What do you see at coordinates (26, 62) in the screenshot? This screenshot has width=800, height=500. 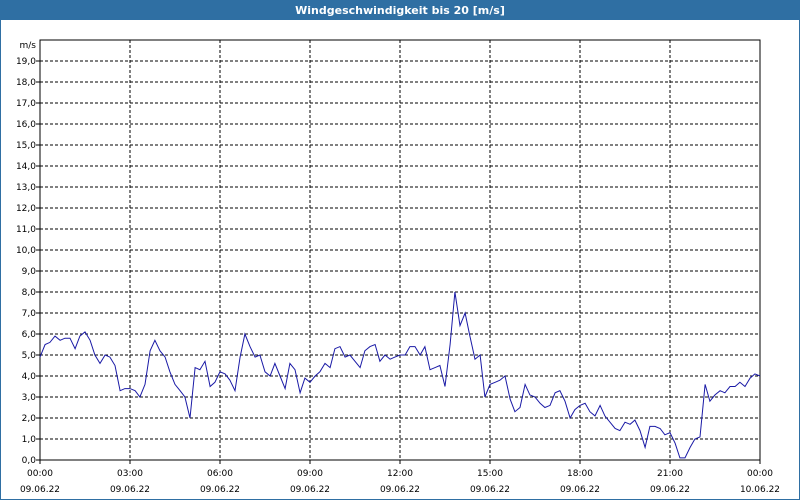 I see `y-tick-label: 19,0` at bounding box center [26, 62].